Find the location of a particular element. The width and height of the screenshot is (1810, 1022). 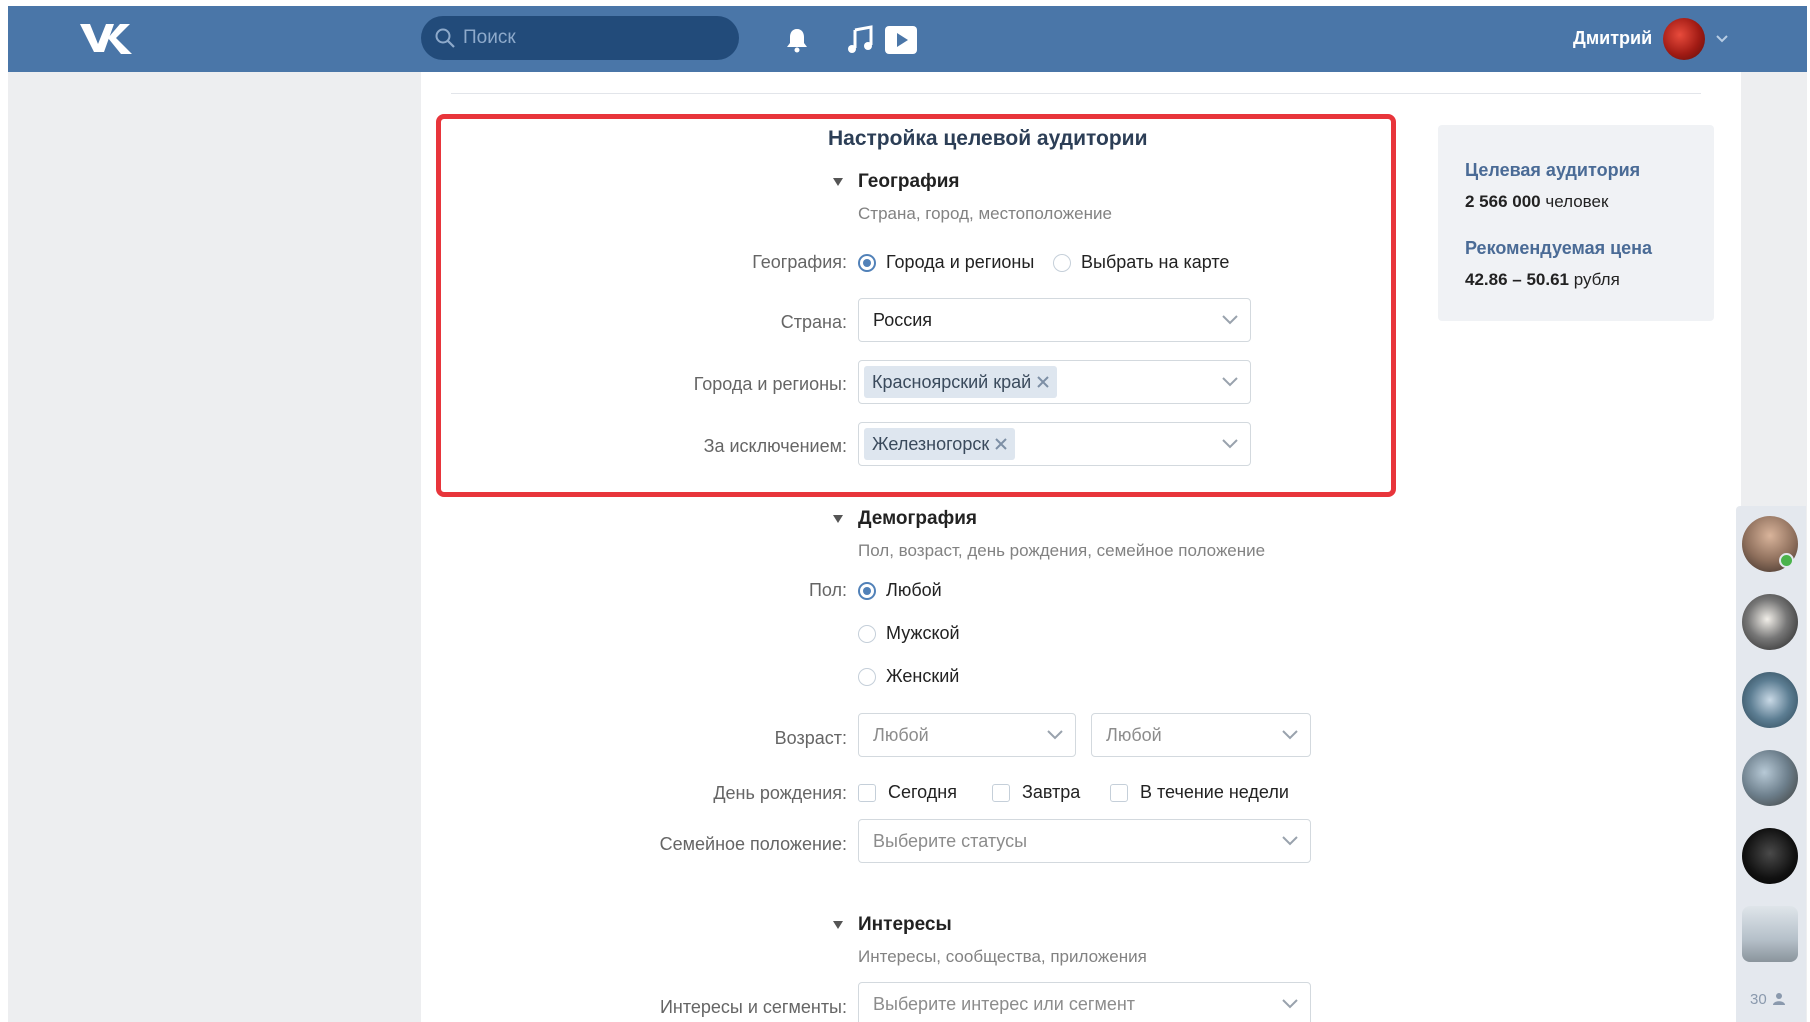

audience-number: 2 566 000 is located at coordinates (1503, 201).